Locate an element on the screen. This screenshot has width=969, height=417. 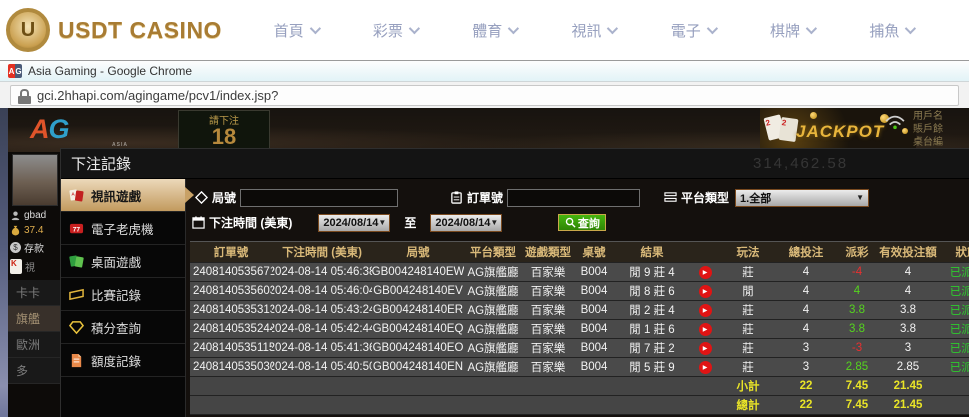
nav-label: 捕魚 is located at coordinates (884, 31).